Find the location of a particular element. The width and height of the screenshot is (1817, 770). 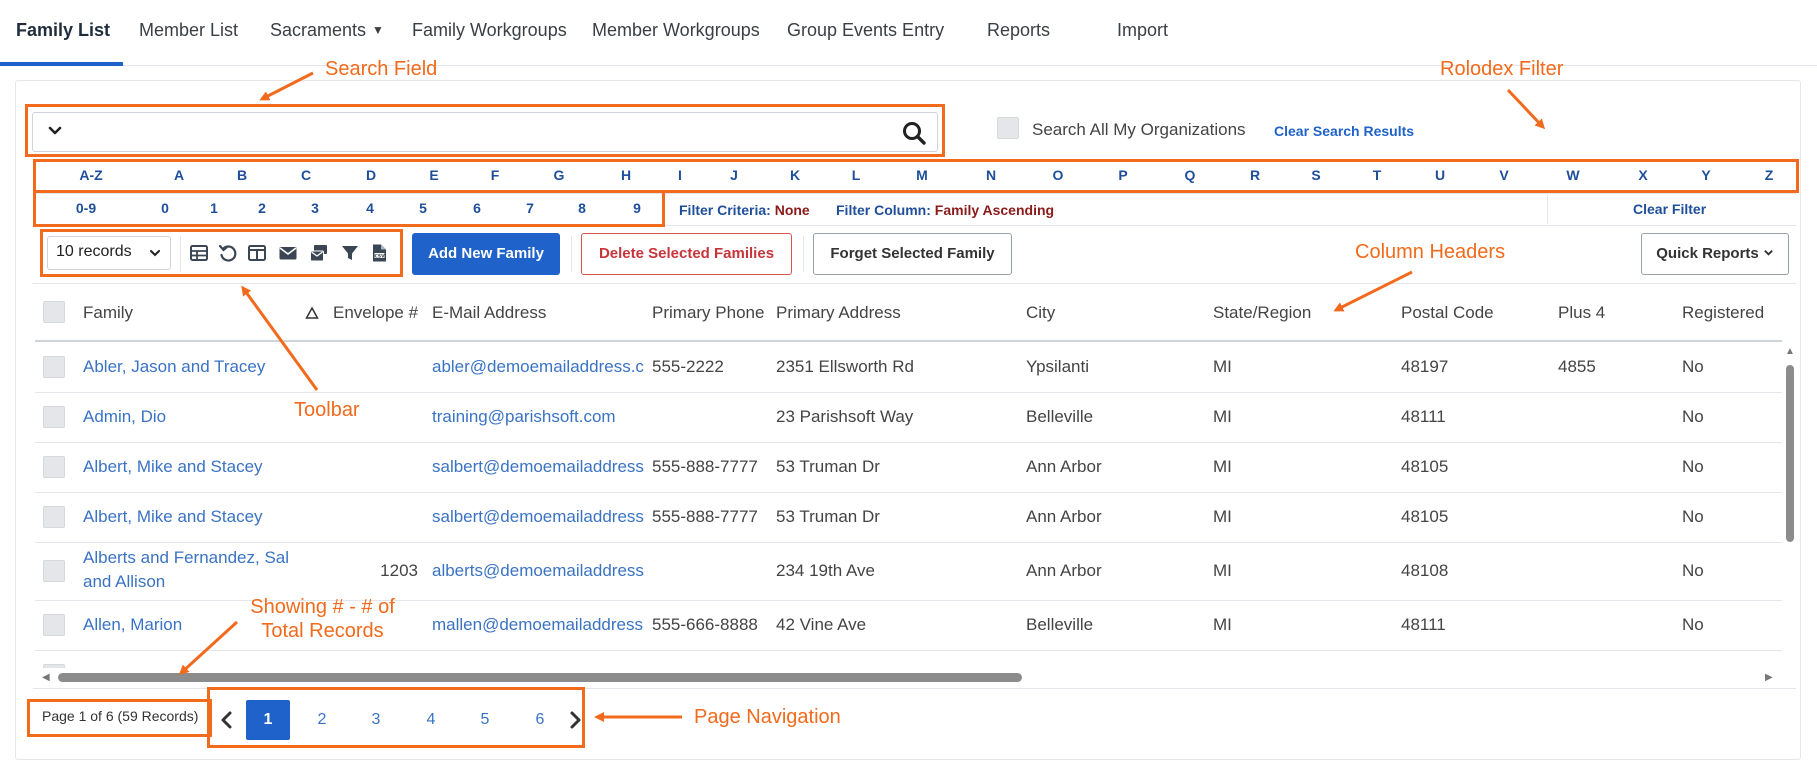

annotation-arrow-search is located at coordinates (286, 86).